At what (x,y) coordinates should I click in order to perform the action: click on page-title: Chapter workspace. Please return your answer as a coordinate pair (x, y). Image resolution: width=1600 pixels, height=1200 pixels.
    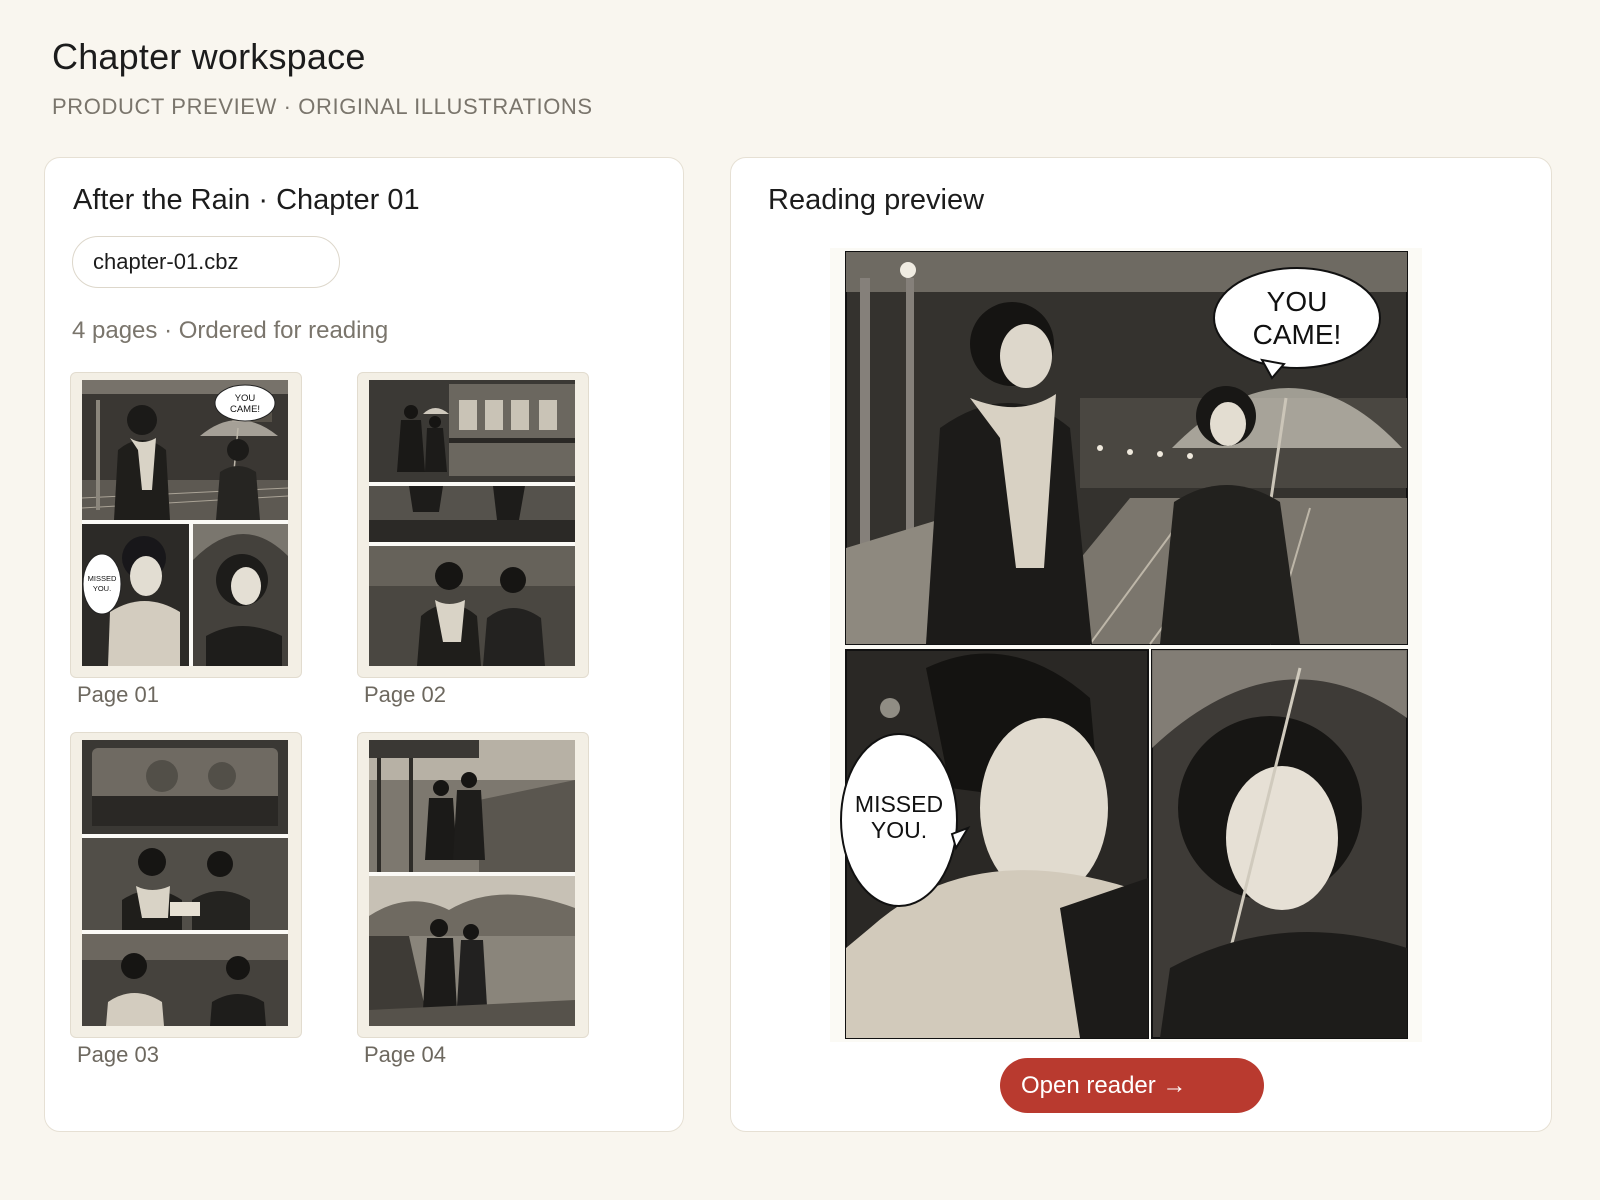
    Looking at the image, I should click on (209, 56).